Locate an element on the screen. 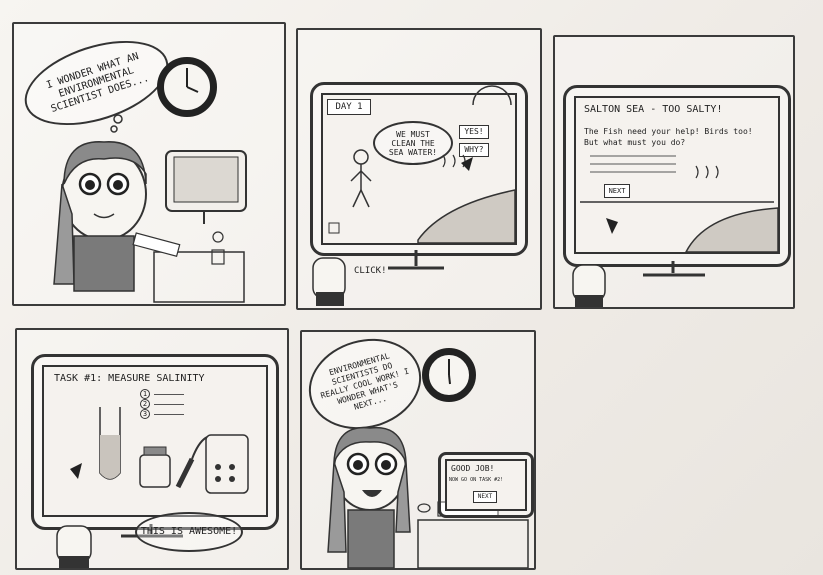 The width and height of the screenshot is (823, 575). screen-title: GOOD JOB! is located at coordinates (473, 468).